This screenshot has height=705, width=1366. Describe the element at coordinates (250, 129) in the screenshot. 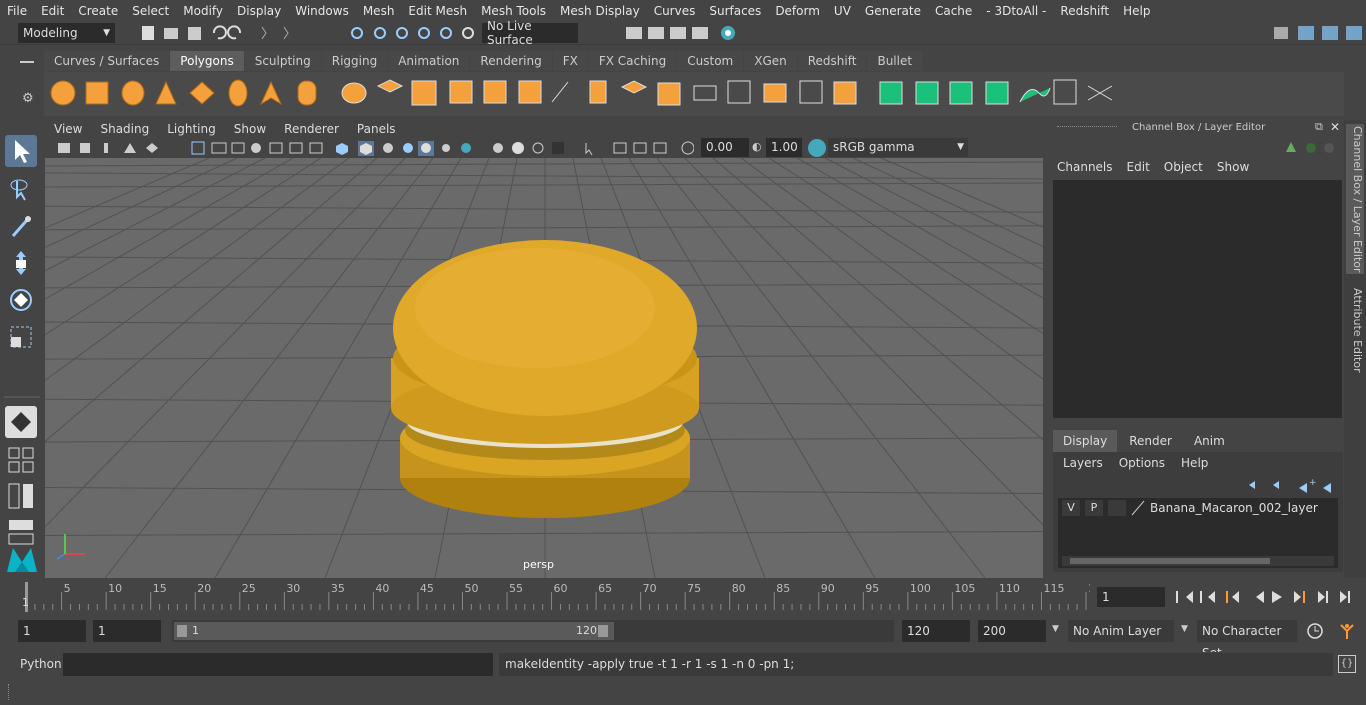

I see `panel-menu-show: Show` at that location.